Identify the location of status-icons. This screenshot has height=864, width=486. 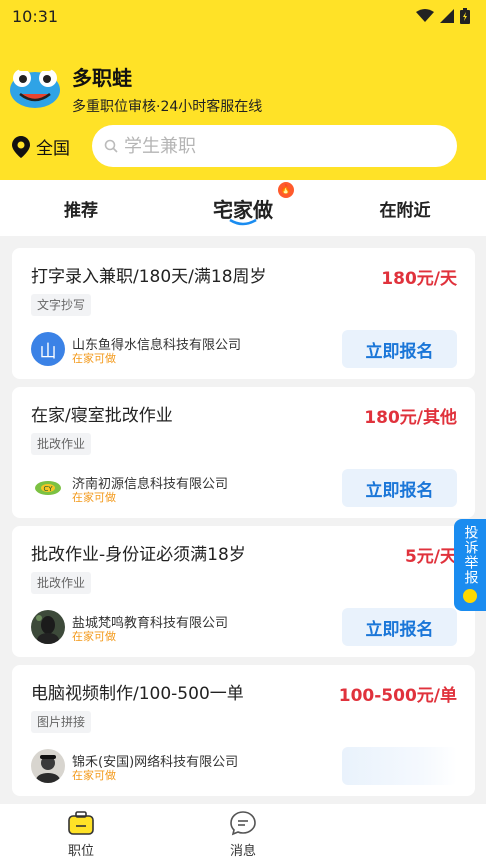
(443, 16).